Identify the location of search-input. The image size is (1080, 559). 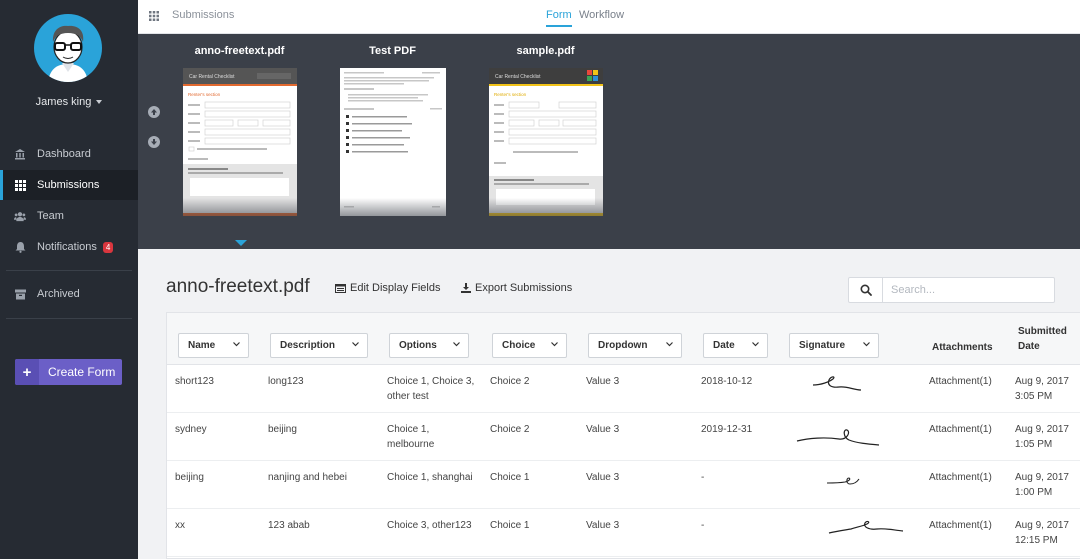
(968, 290).